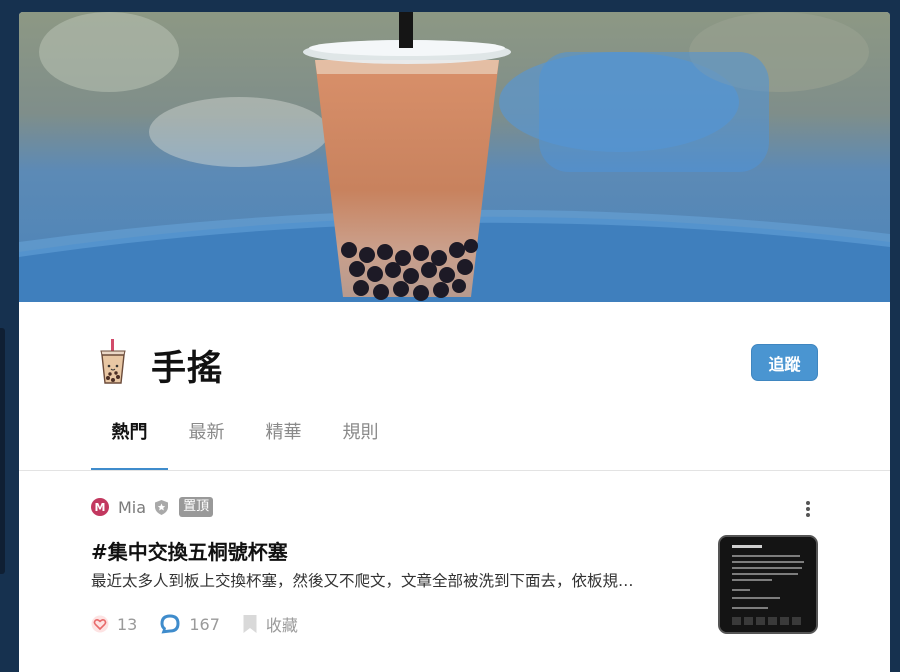  I want to click on save-button: 收藏, so click(270, 624).